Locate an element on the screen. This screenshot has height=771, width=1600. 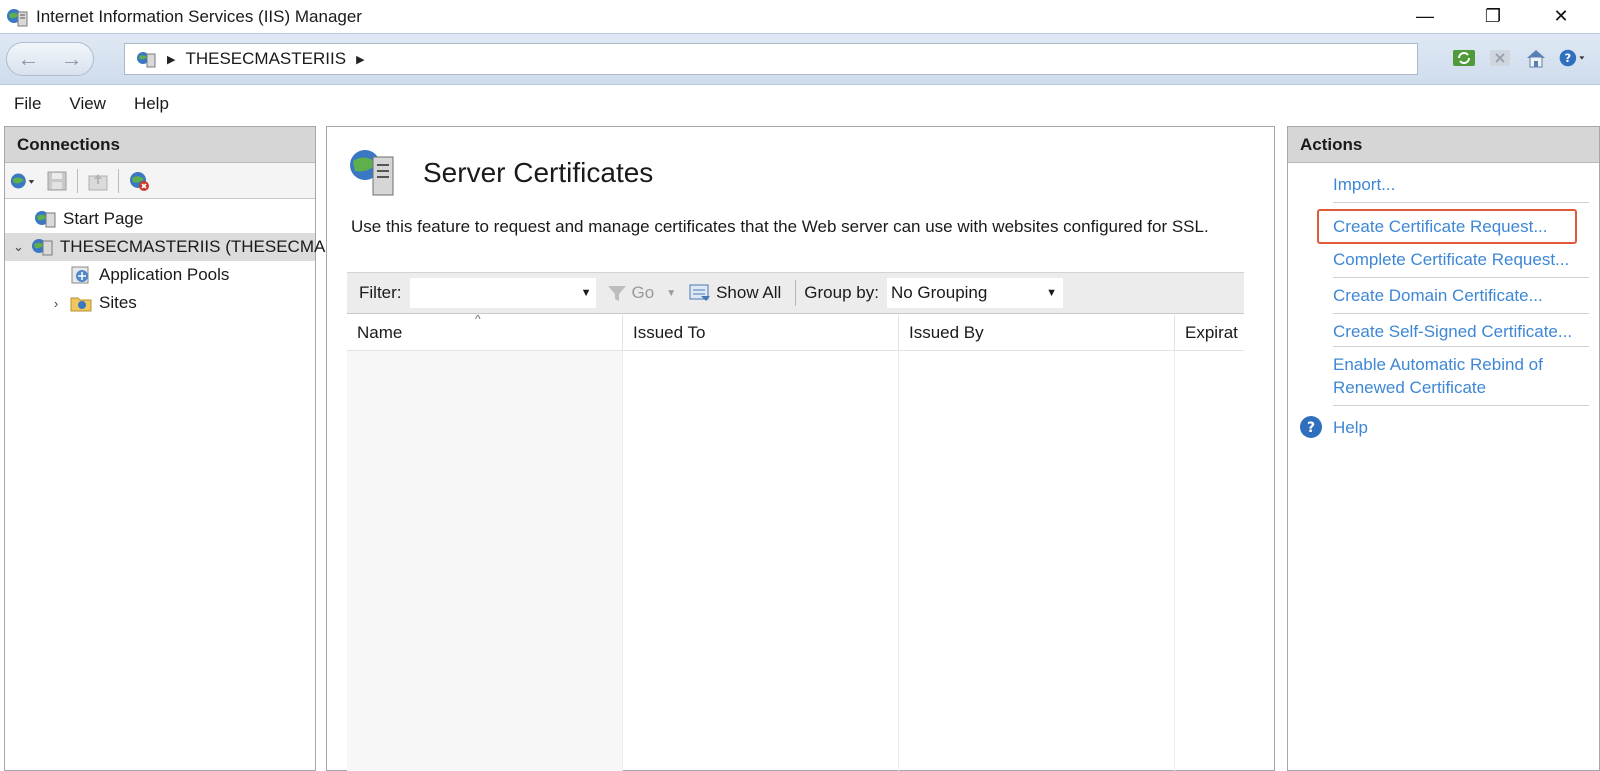
tree-item-sites: › Sites is located at coordinates (160, 303).